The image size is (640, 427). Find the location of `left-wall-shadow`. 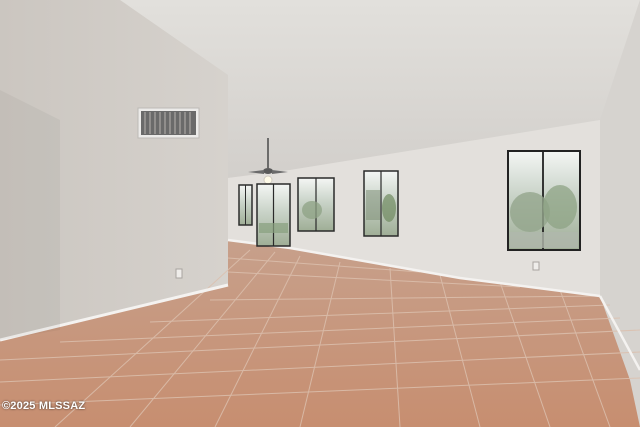

left-wall-shadow is located at coordinates (30, 215).